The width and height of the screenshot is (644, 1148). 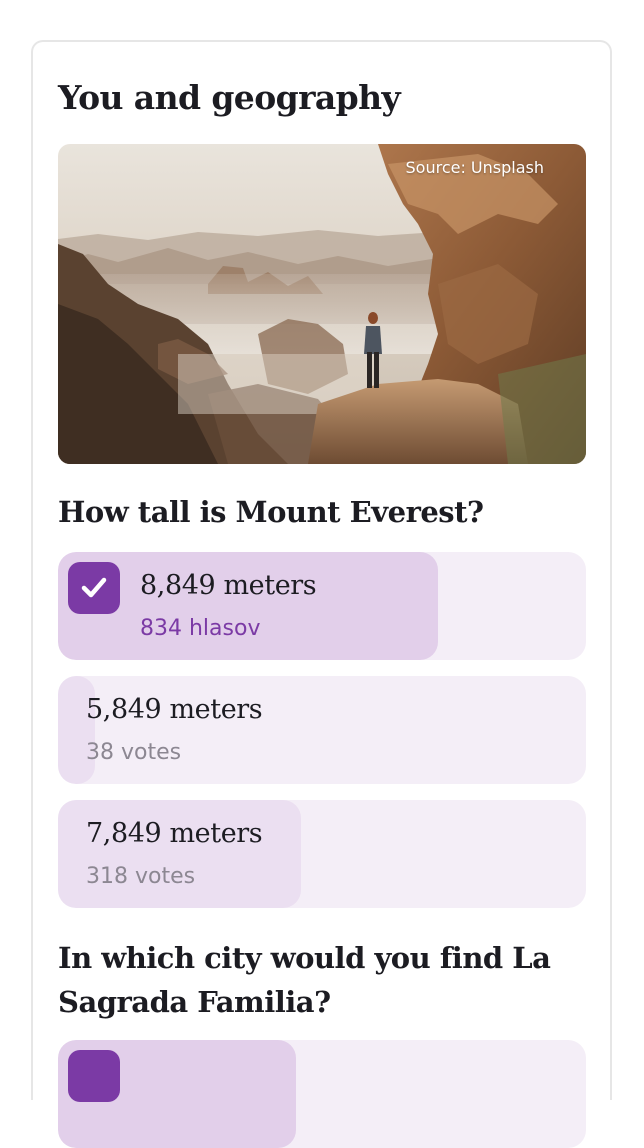 What do you see at coordinates (228, 585) in the screenshot?
I see `option-label: 8,849 meters` at bounding box center [228, 585].